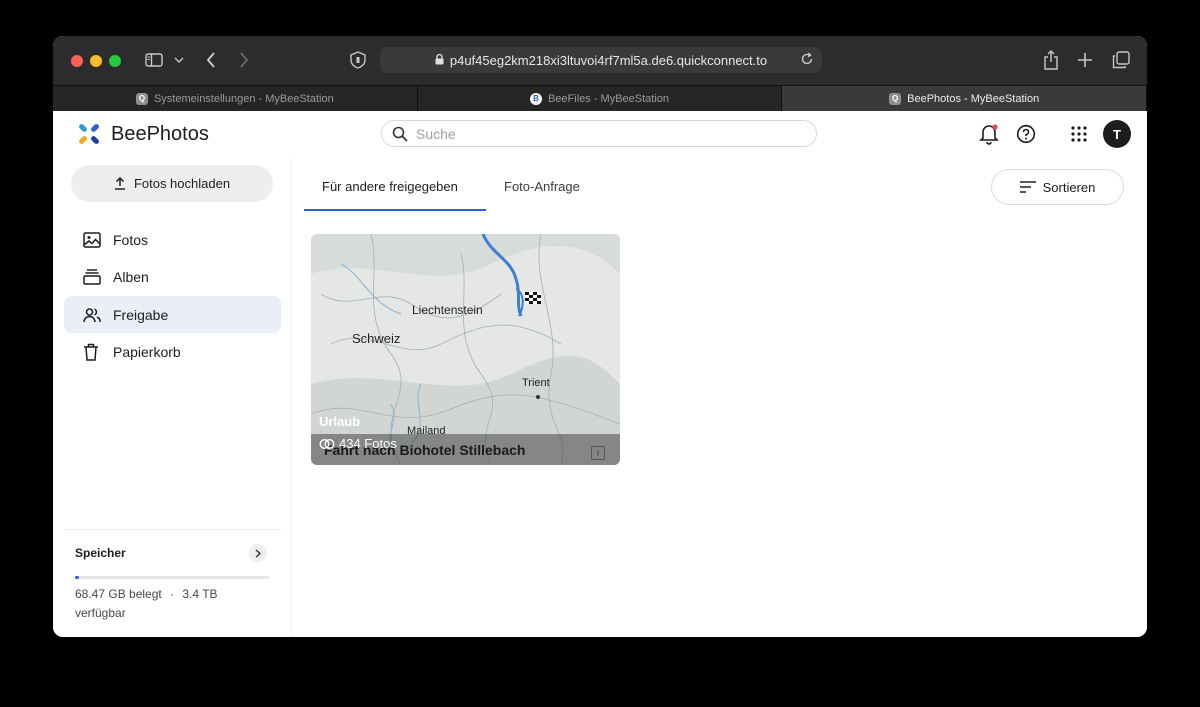 The width and height of the screenshot is (1200, 707). I want to click on tab-label: BeePhotos - MyBeeStation, so click(973, 98).